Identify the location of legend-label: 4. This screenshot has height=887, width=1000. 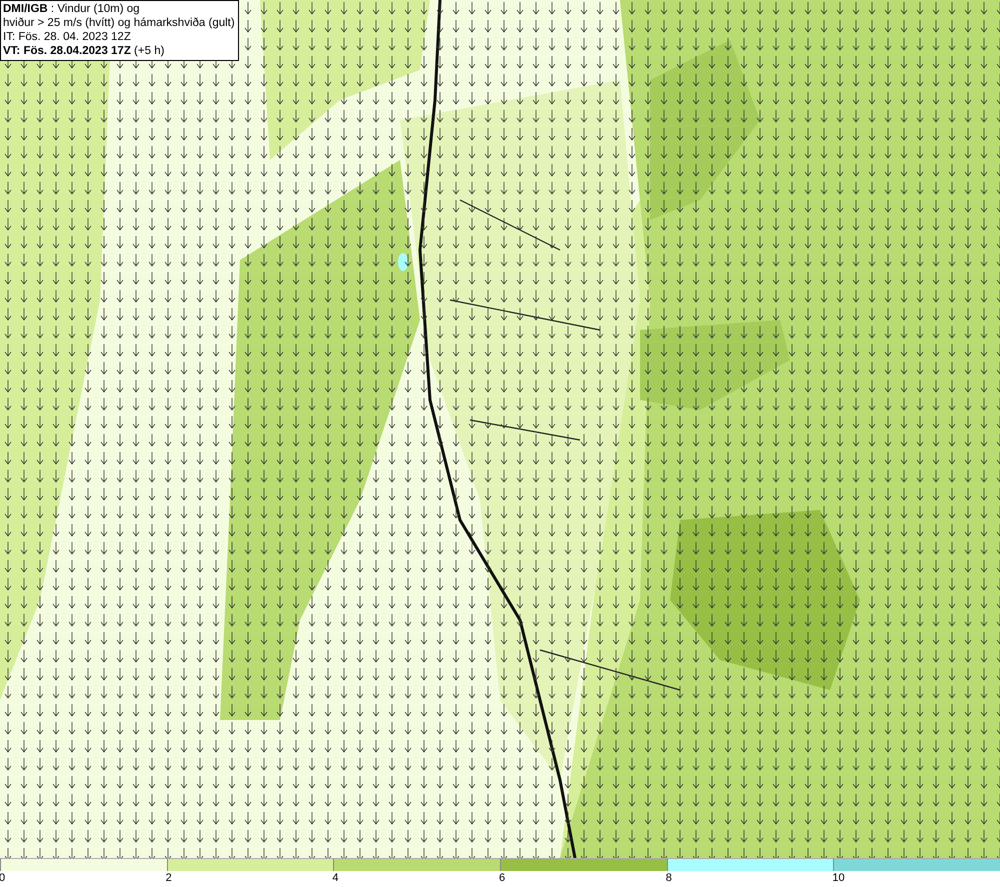
(335, 878).